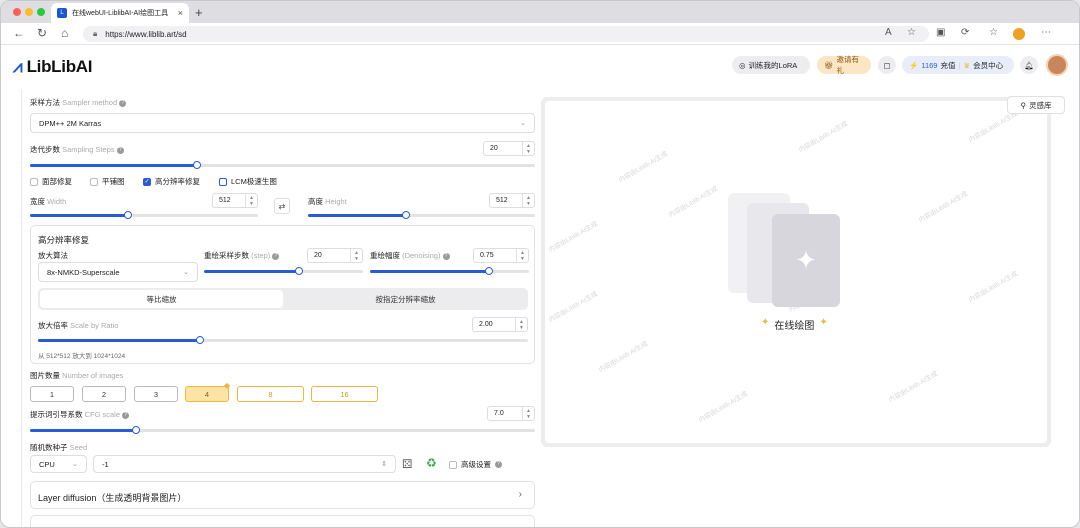 Image resolution: width=1080 pixels, height=528 pixels. What do you see at coordinates (511, 413) in the screenshot?
I see `cfg-input: 7.0 ▲ ▼` at bounding box center [511, 413].